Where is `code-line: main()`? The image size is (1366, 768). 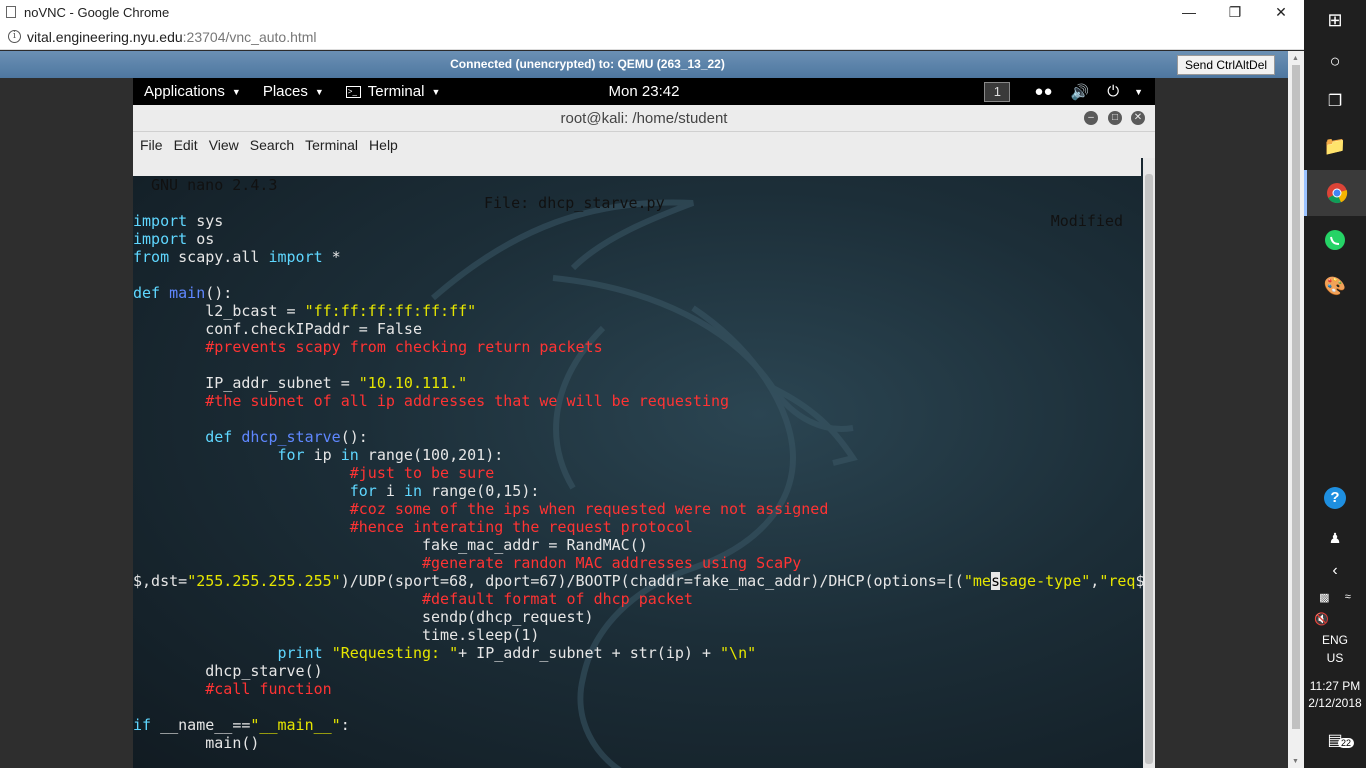
code-line: main() is located at coordinates (638, 743).